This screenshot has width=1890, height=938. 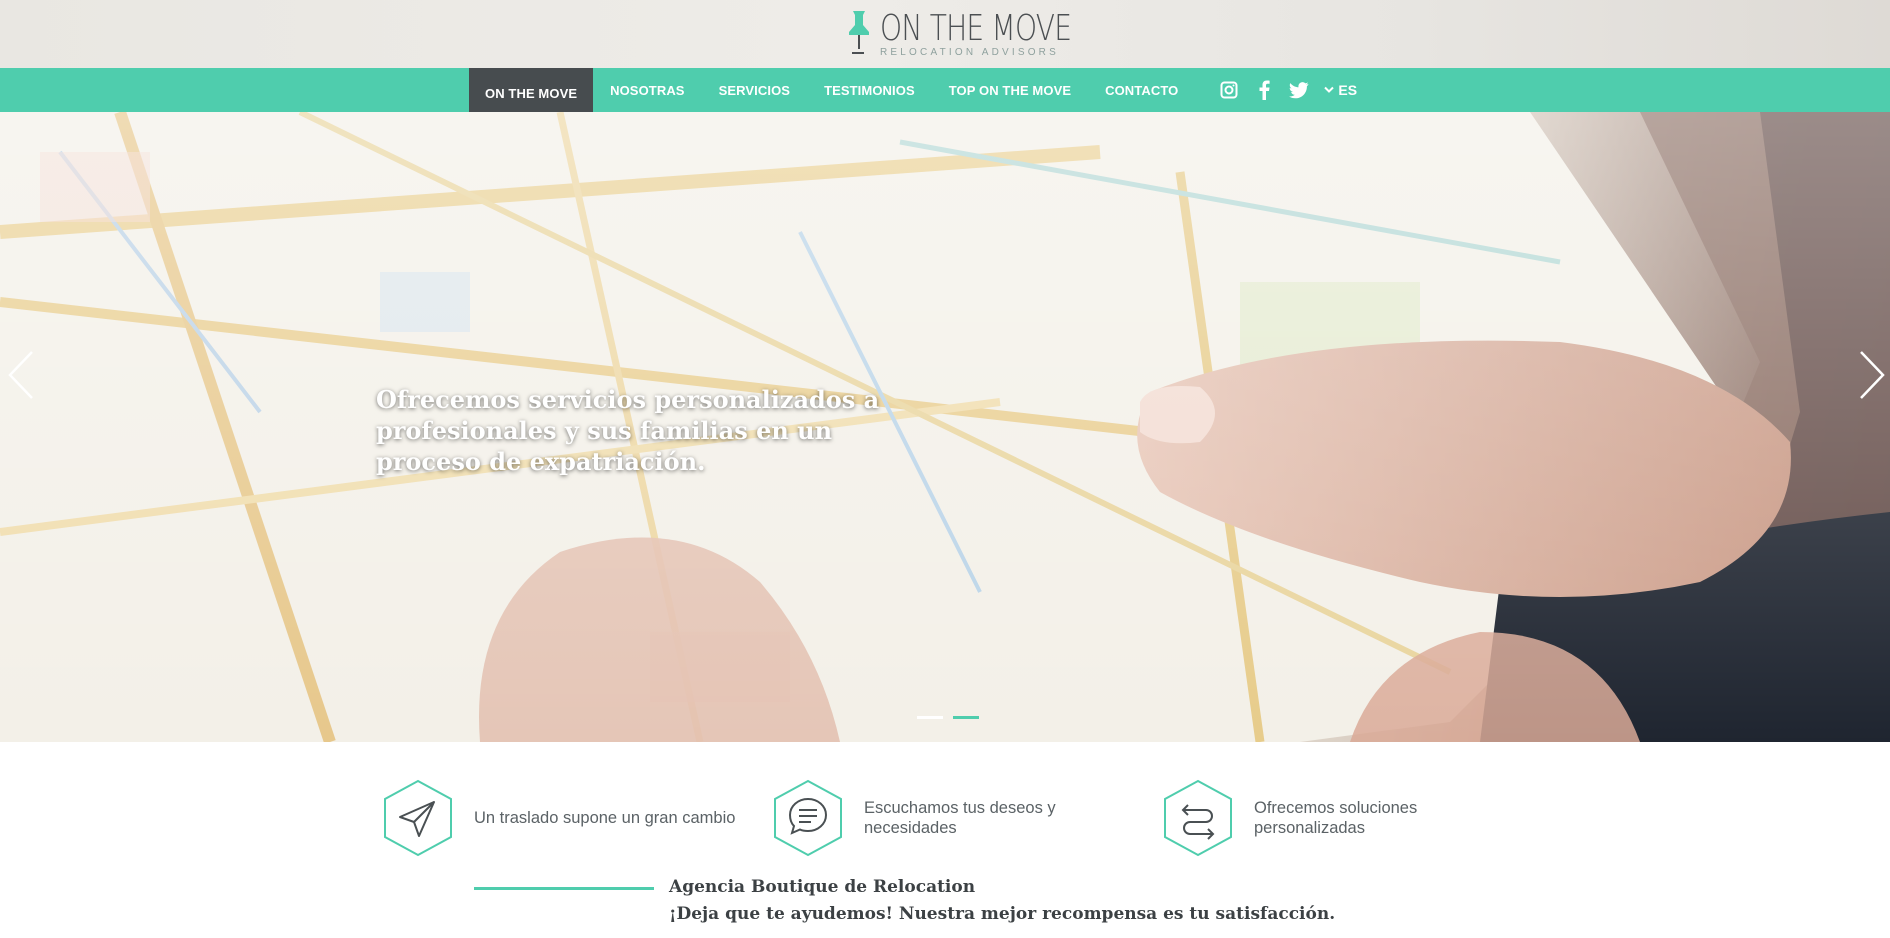 I want to click on nav-item-contacto: CONTACTO, so click(x=1141, y=90).